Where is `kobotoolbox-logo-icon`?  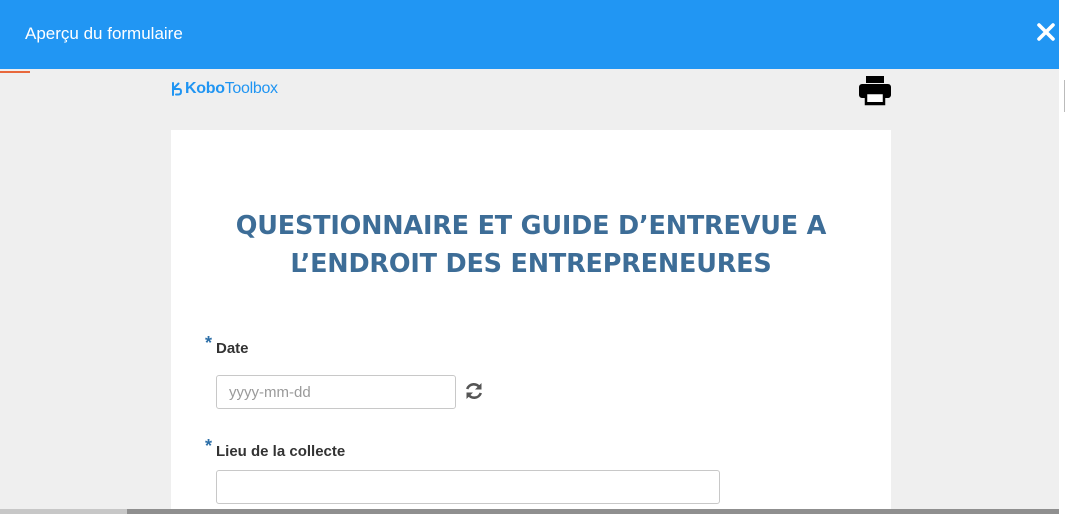 kobotoolbox-logo-icon is located at coordinates (177, 89).